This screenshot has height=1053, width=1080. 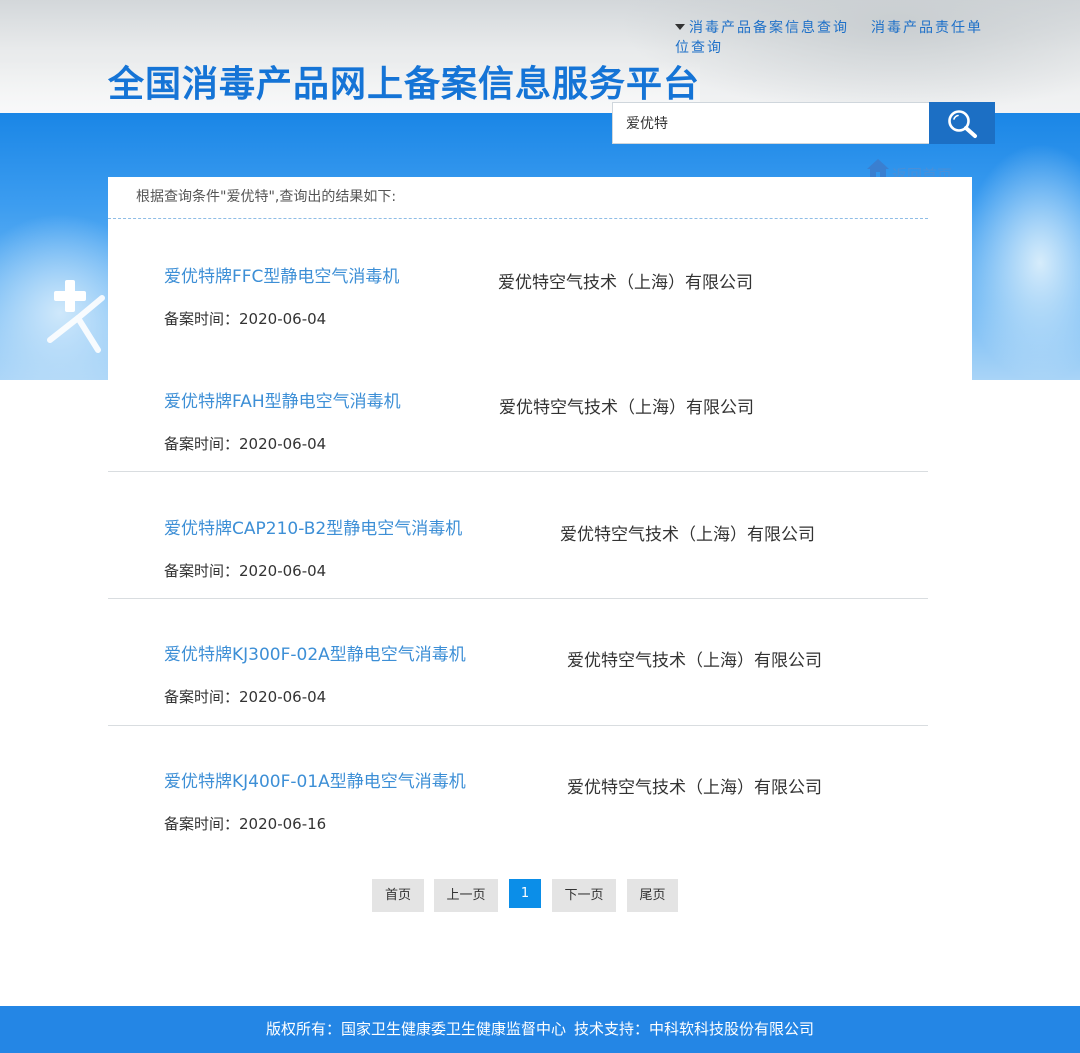 I want to click on top-nav: 消毒产品备案信息查询 消毒产品责任单位查询, so click(x=835, y=38).